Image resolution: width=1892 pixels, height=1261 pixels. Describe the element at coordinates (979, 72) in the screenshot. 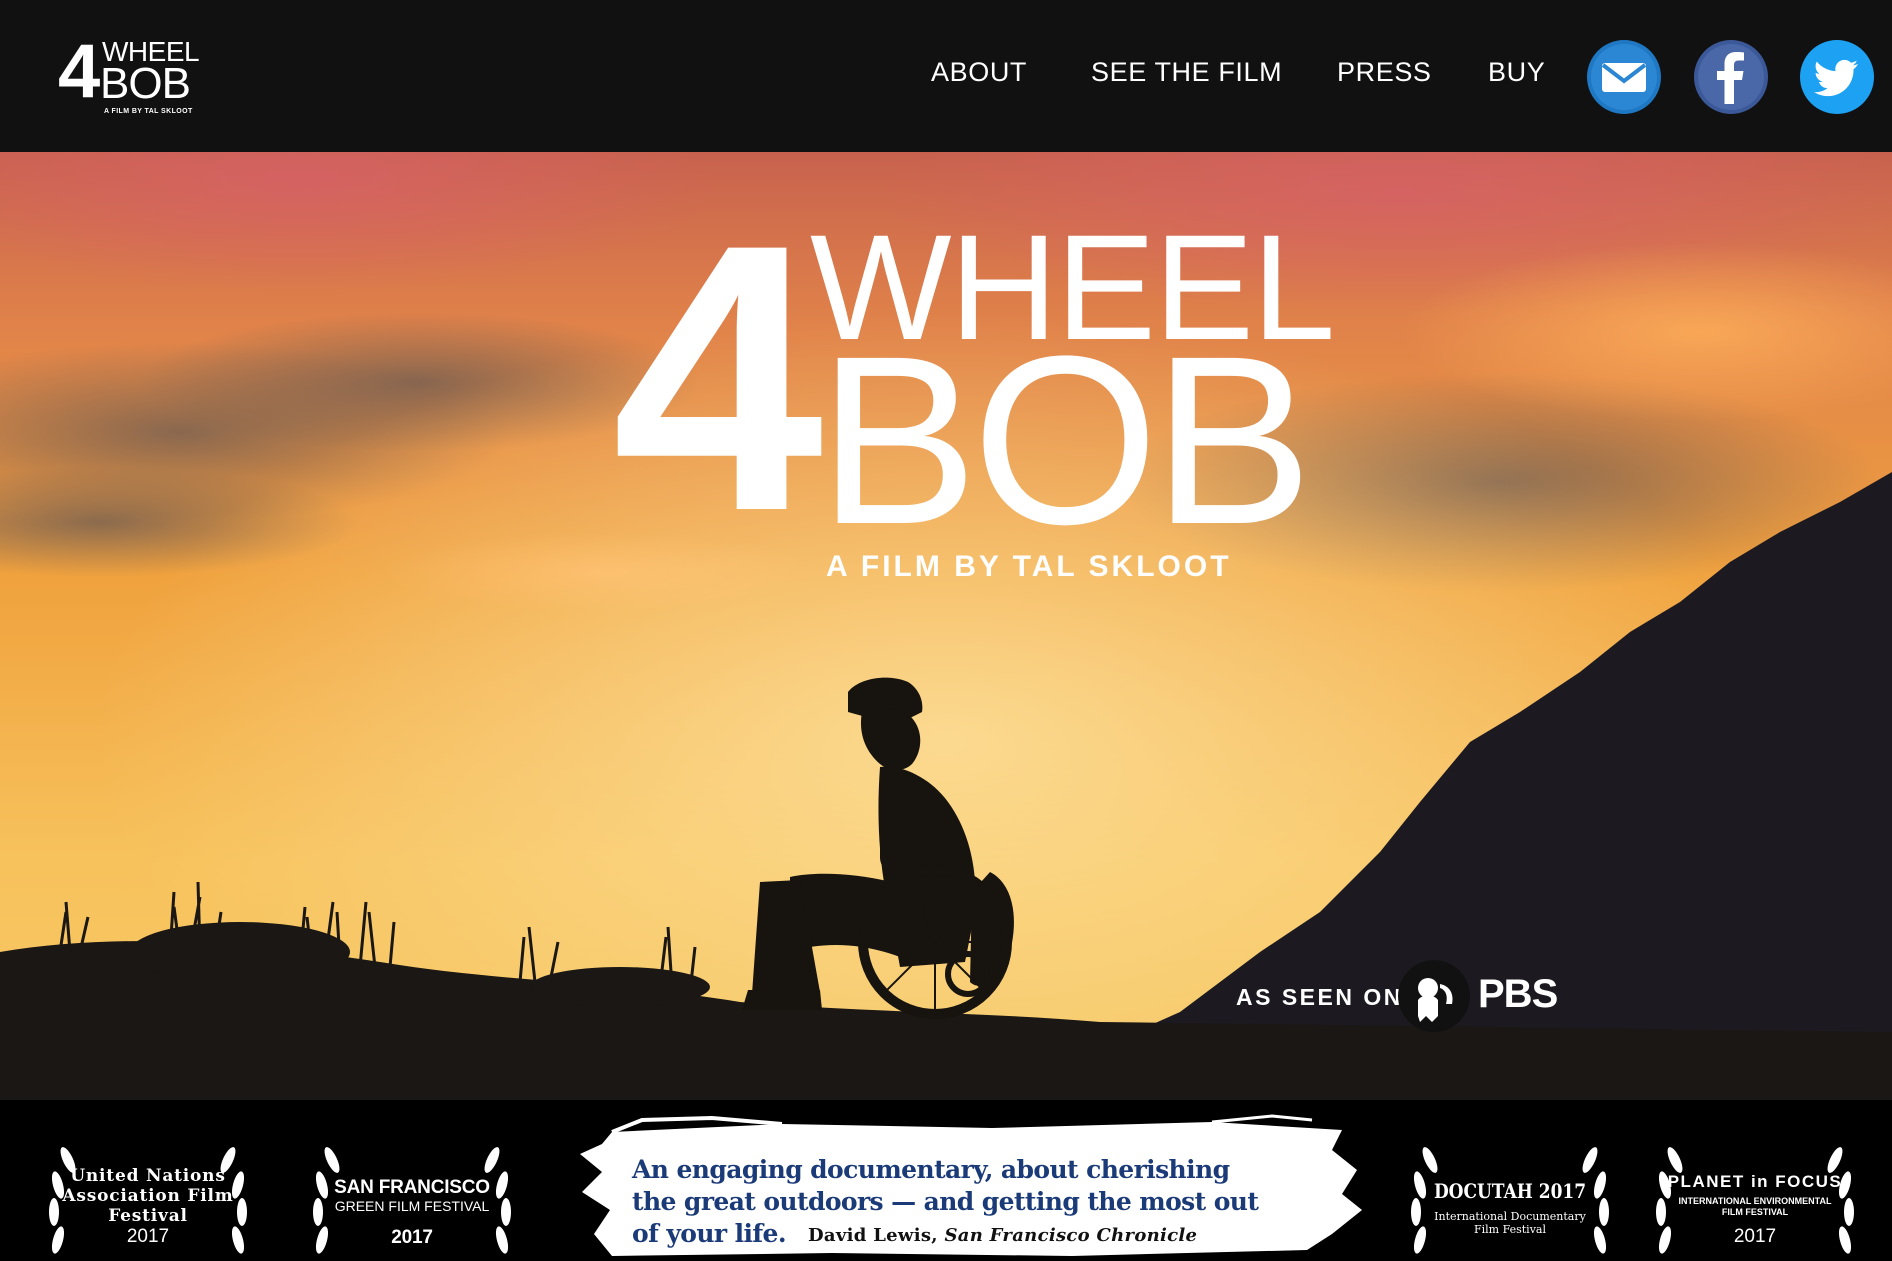

I see `nav-about: ABOUT` at that location.